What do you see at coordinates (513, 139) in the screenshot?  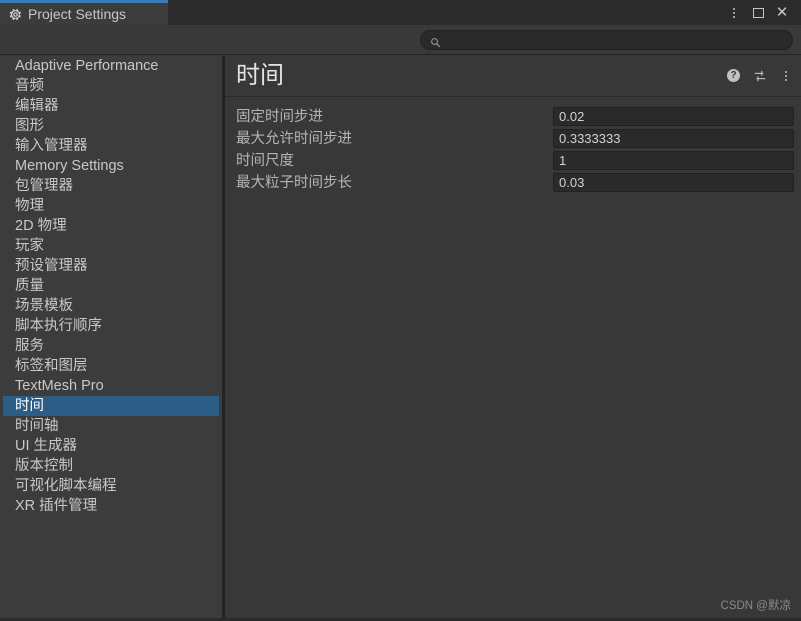 I see `setting-row-1: 最大允许时间步进` at bounding box center [513, 139].